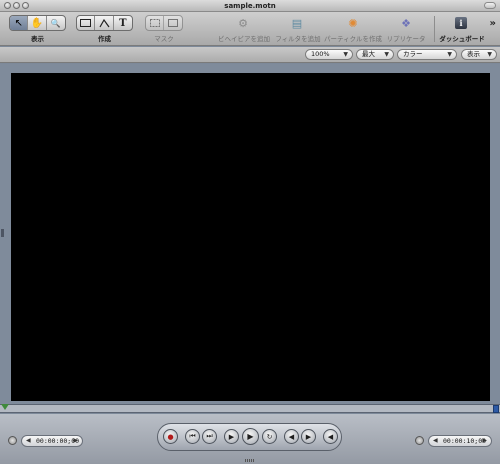  I want to click on arrow-icon: ↖, so click(19, 23).